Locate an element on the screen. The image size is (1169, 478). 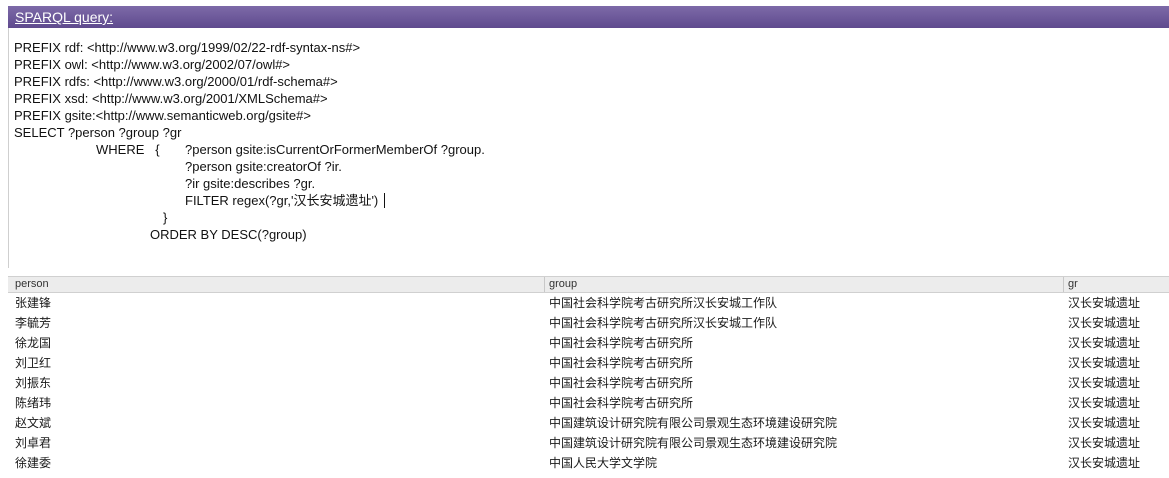
table-row: 刘卓君 中国建筑设计研究院有限公司景观生态环境建设研究院 汉长安城遗址 is located at coordinates (588, 443).